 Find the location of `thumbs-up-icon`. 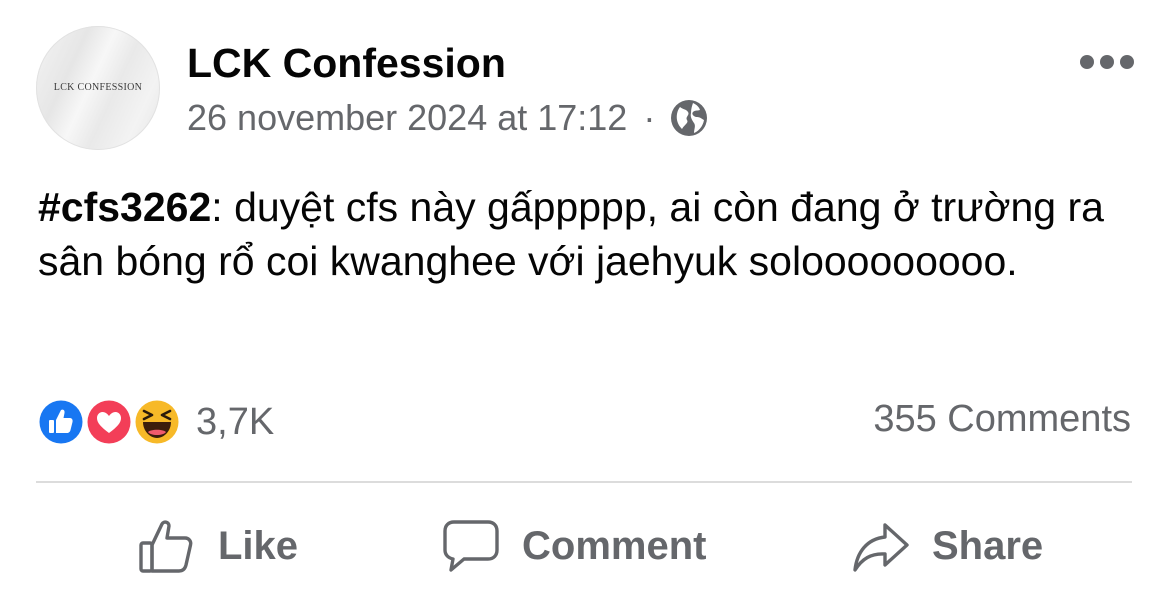

thumbs-up-icon is located at coordinates (166, 546).